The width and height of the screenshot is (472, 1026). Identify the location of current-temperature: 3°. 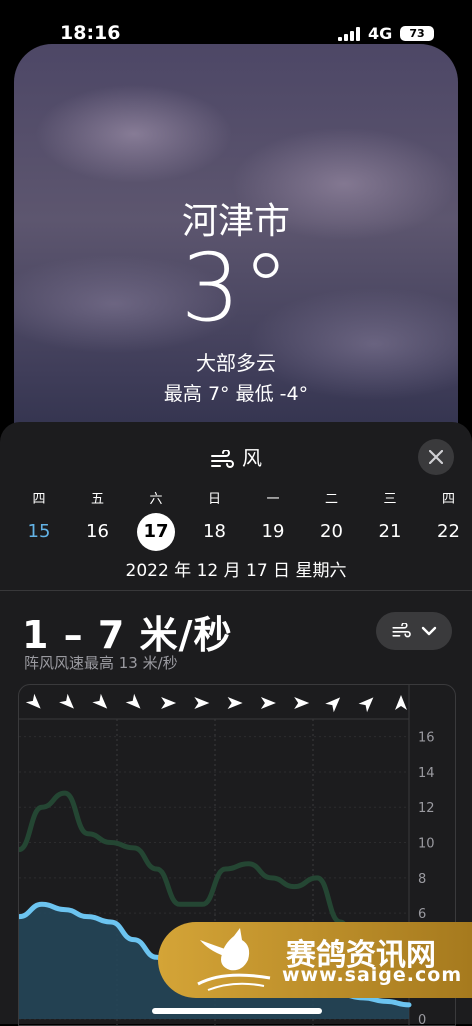
(236, 288).